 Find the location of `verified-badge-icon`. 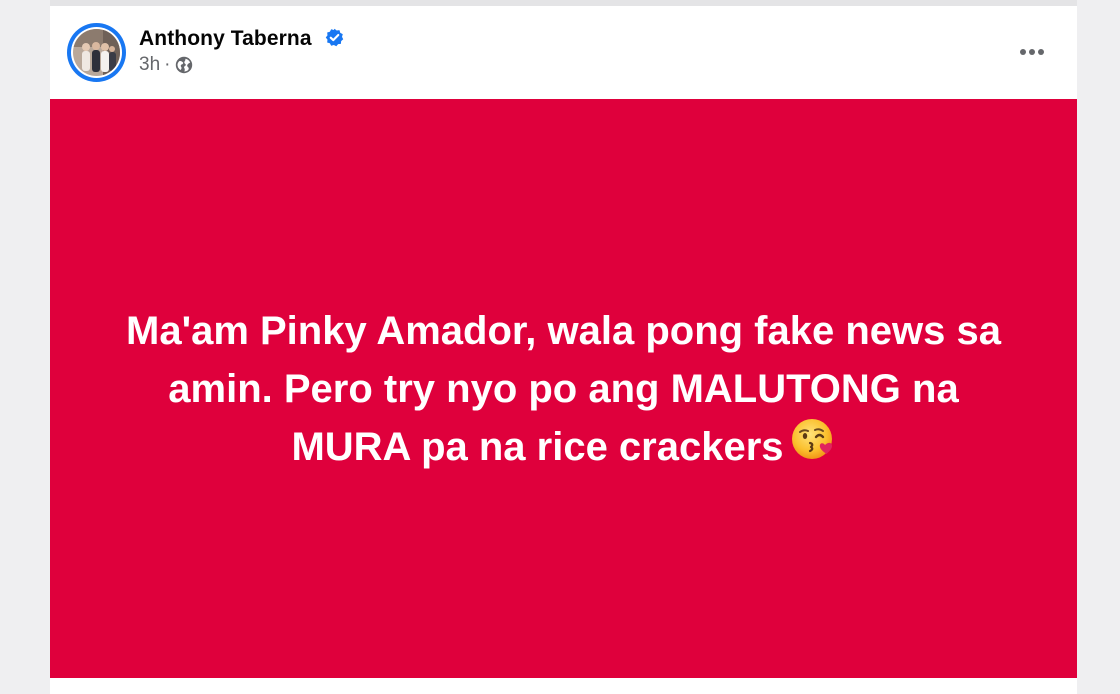

verified-badge-icon is located at coordinates (334, 37).